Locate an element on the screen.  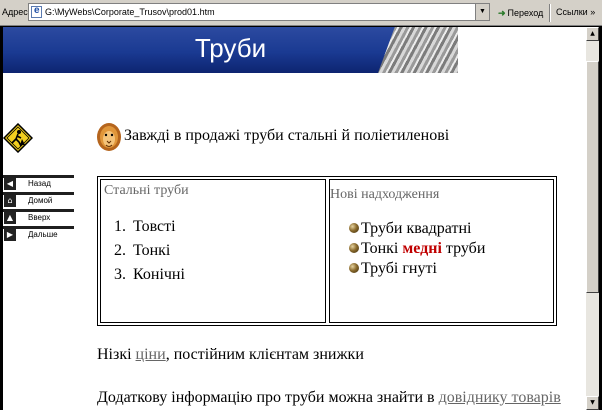
steel-pipes-list: 1. Товсті 2. Тонкі 3. Конічні is located at coordinates (149, 254).